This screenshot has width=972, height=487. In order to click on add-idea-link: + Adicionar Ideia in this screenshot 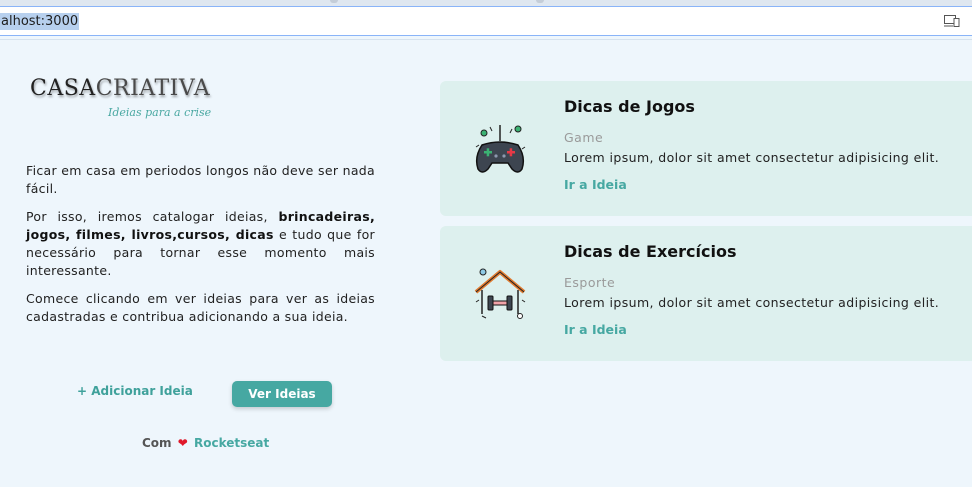, I will do `click(135, 391)`.